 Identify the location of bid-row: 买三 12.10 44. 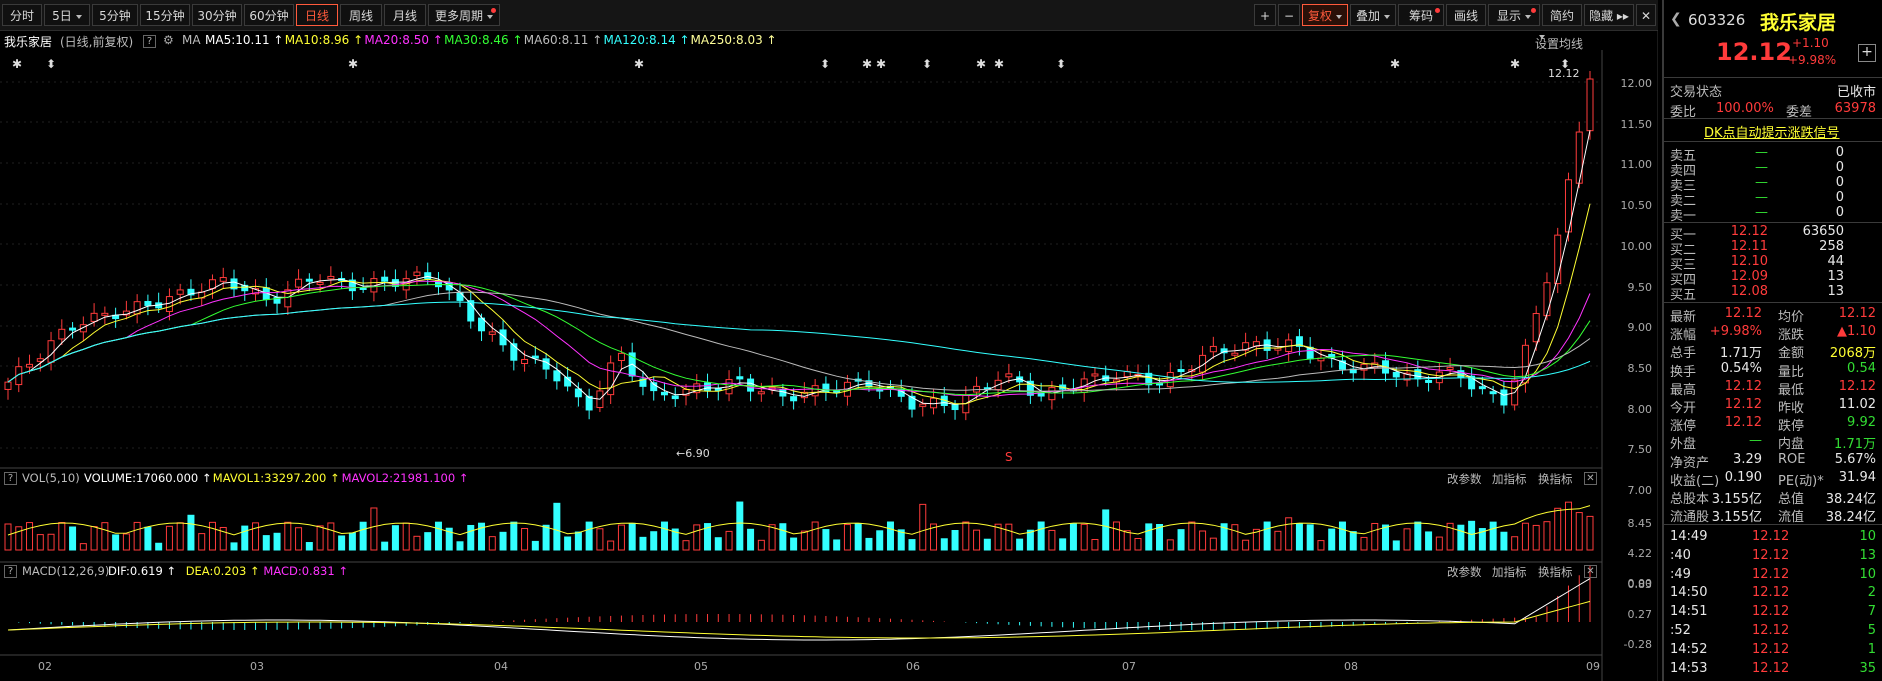
(1773, 263).